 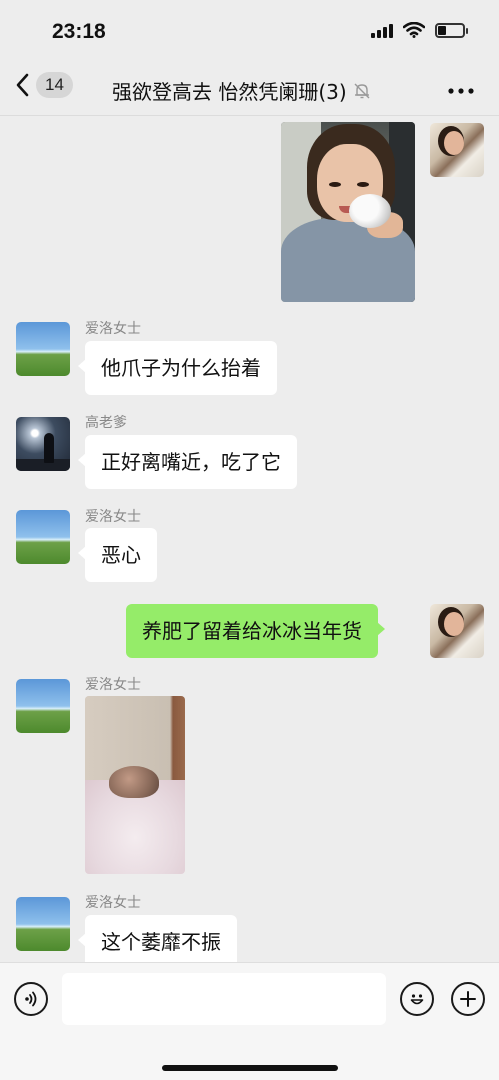 I want to click on message-bubble: 正好离嘴近，吃了它, so click(x=187, y=462).